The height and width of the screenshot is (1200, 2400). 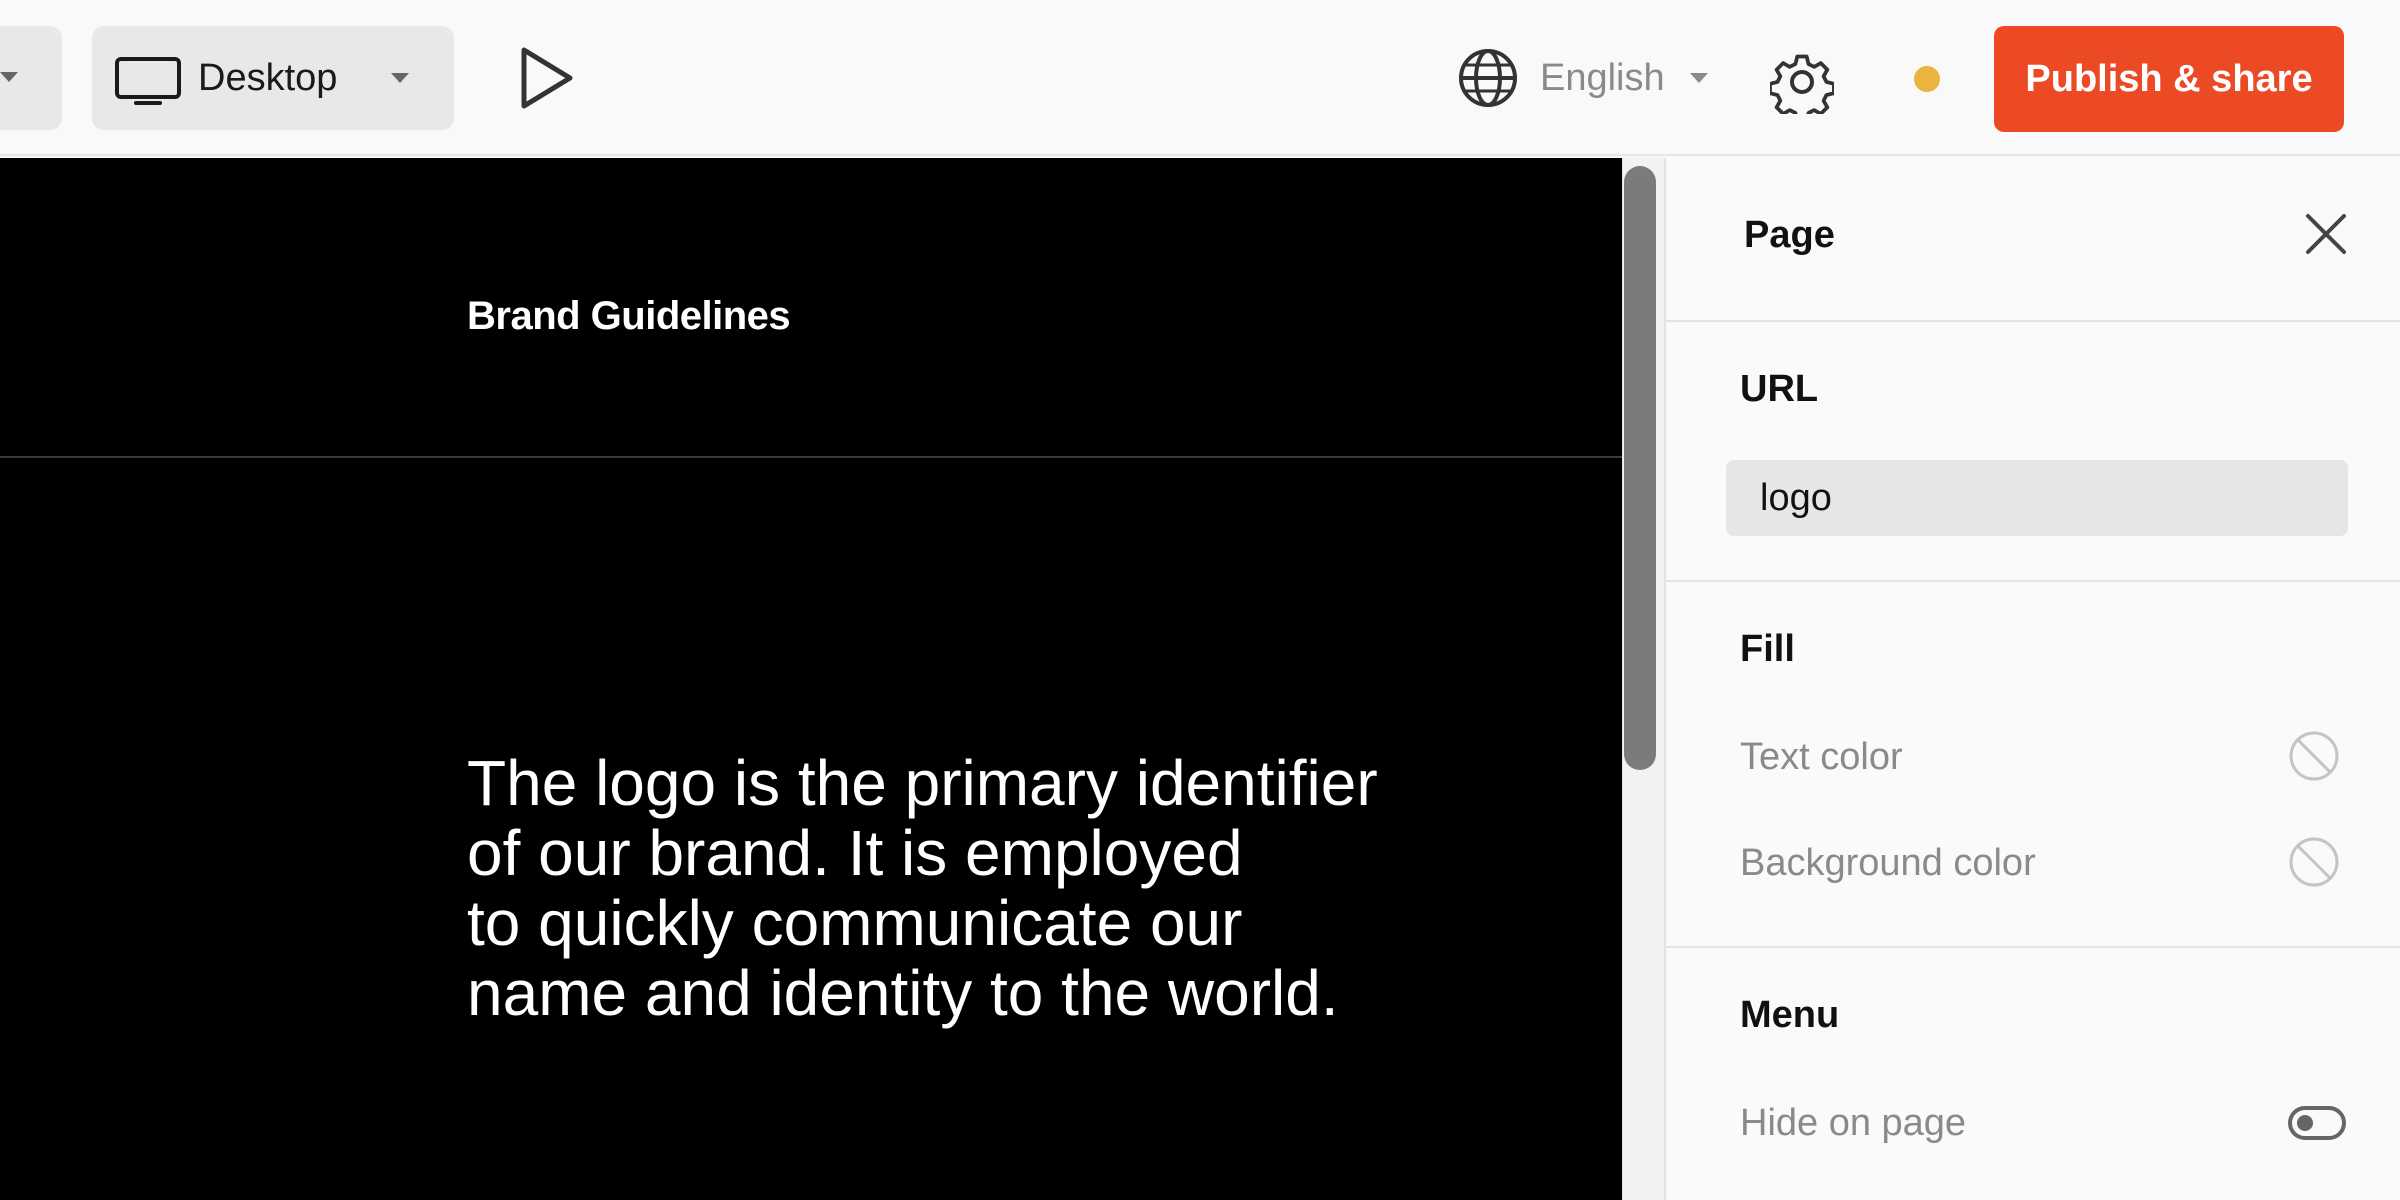 What do you see at coordinates (2317, 1123) in the screenshot?
I see `hide-on-page-toggle` at bounding box center [2317, 1123].